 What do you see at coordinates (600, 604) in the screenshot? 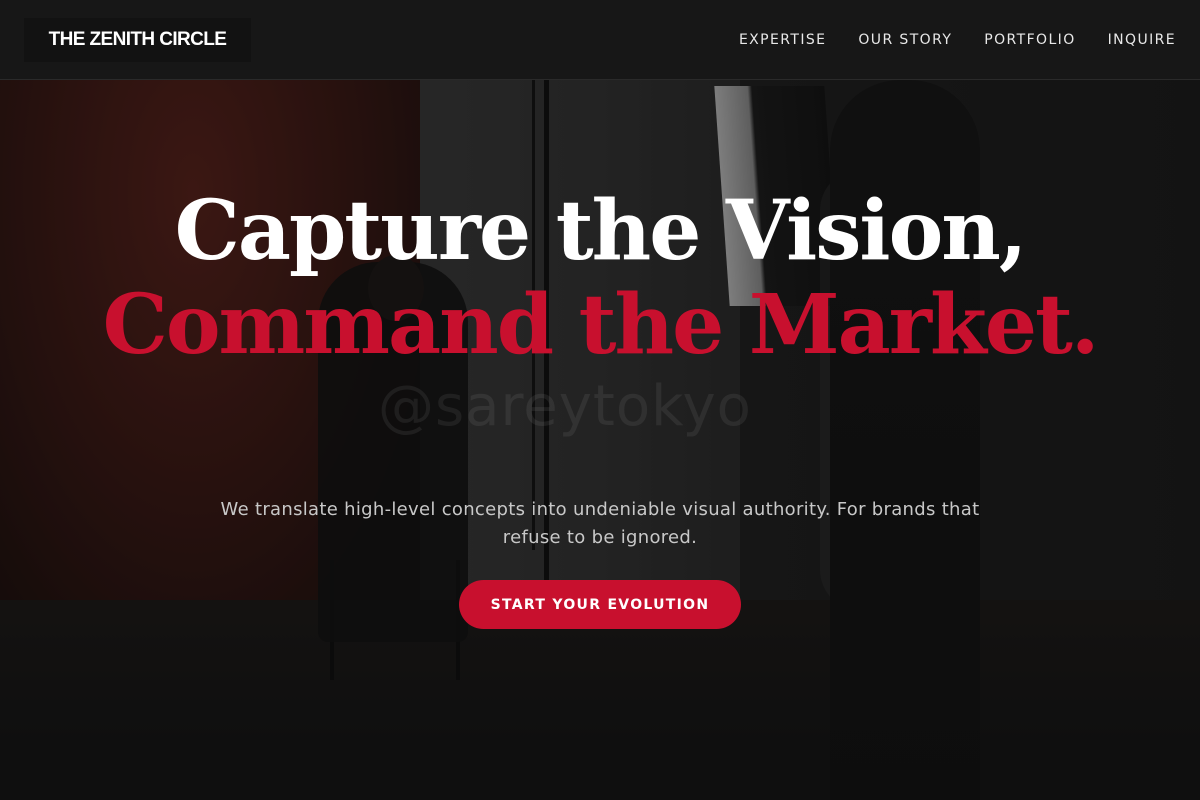
I see `start-evolution-button: START YOUR EVOLUTION` at bounding box center [600, 604].